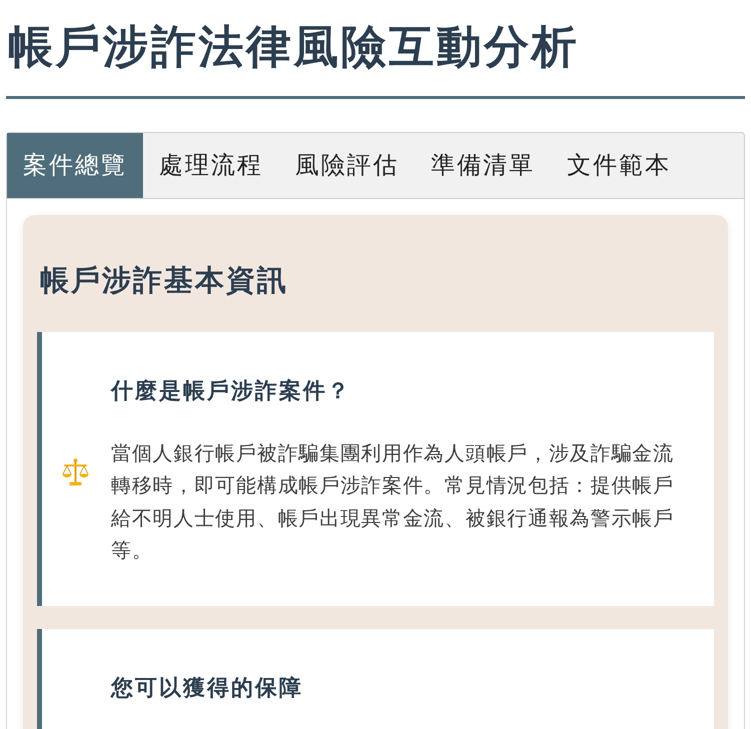  Describe the element at coordinates (75, 165) in the screenshot. I see `tab: 案件總覽` at that location.